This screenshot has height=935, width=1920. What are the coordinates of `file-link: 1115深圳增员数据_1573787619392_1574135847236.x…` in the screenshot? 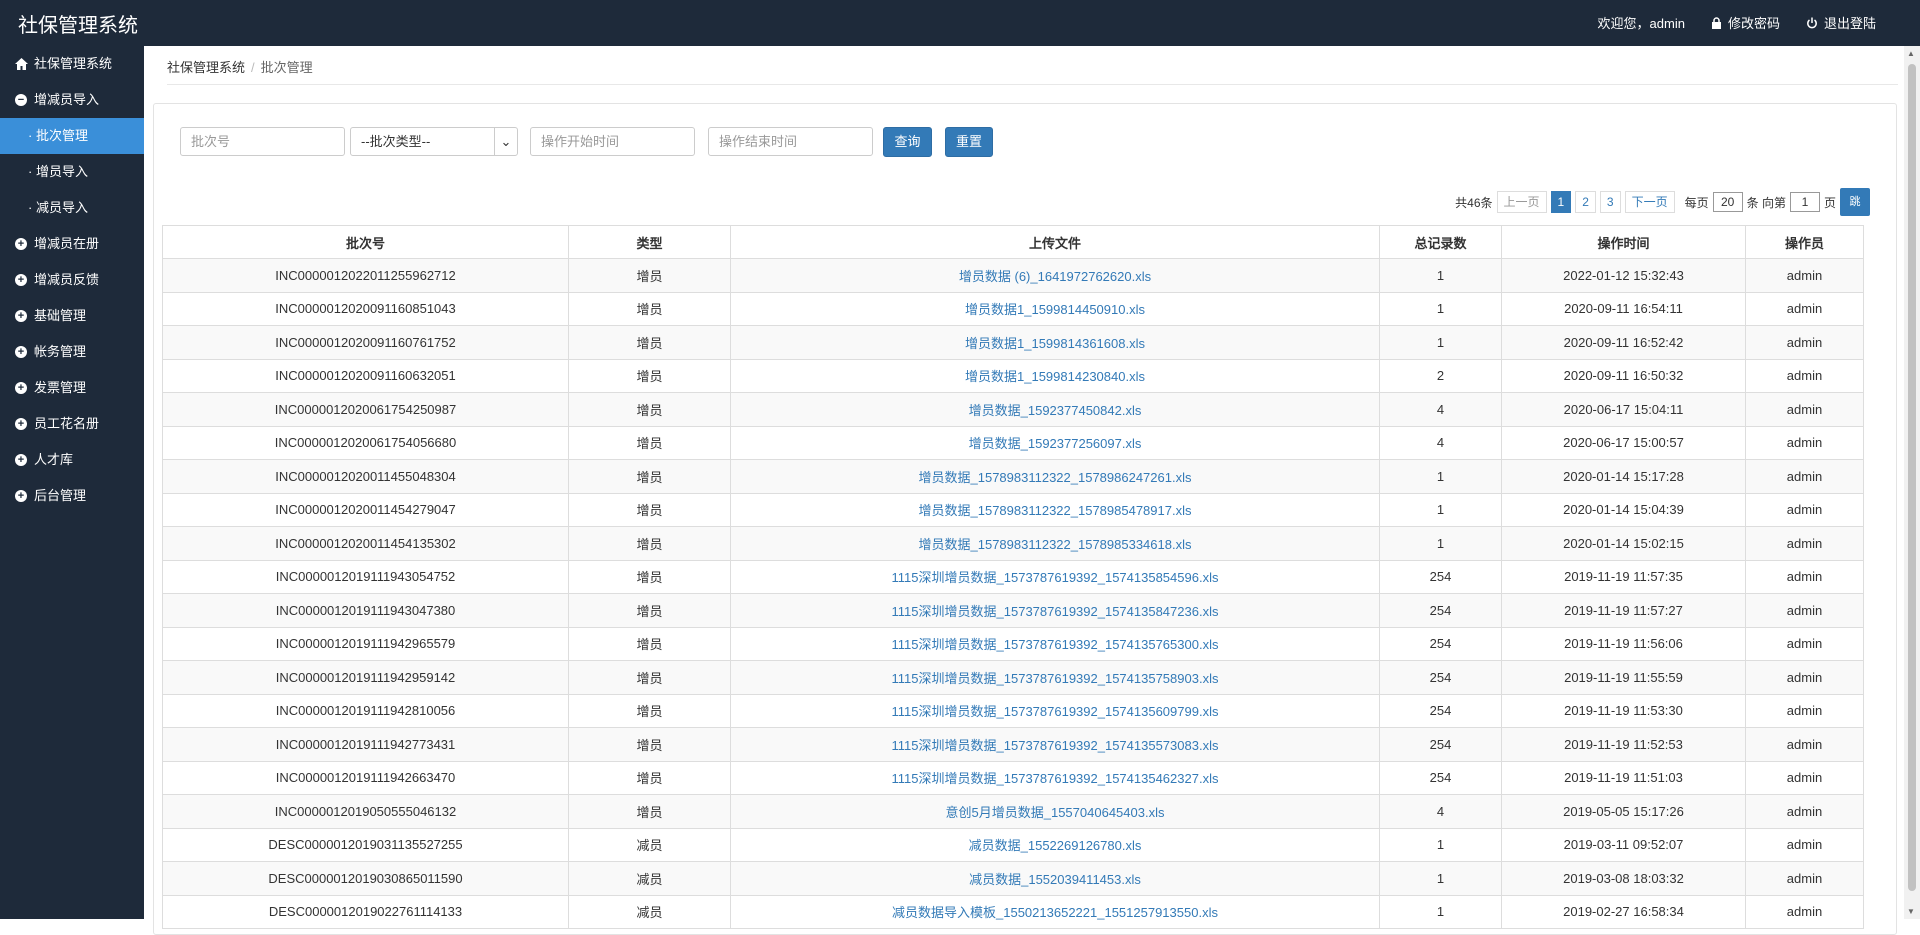 It's located at (1055, 611).